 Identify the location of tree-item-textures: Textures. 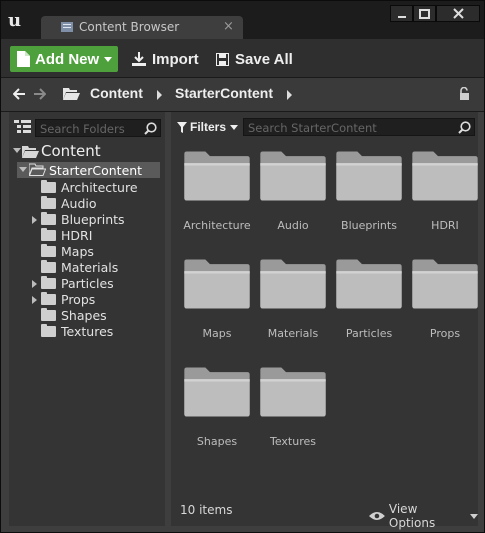
(97, 332).